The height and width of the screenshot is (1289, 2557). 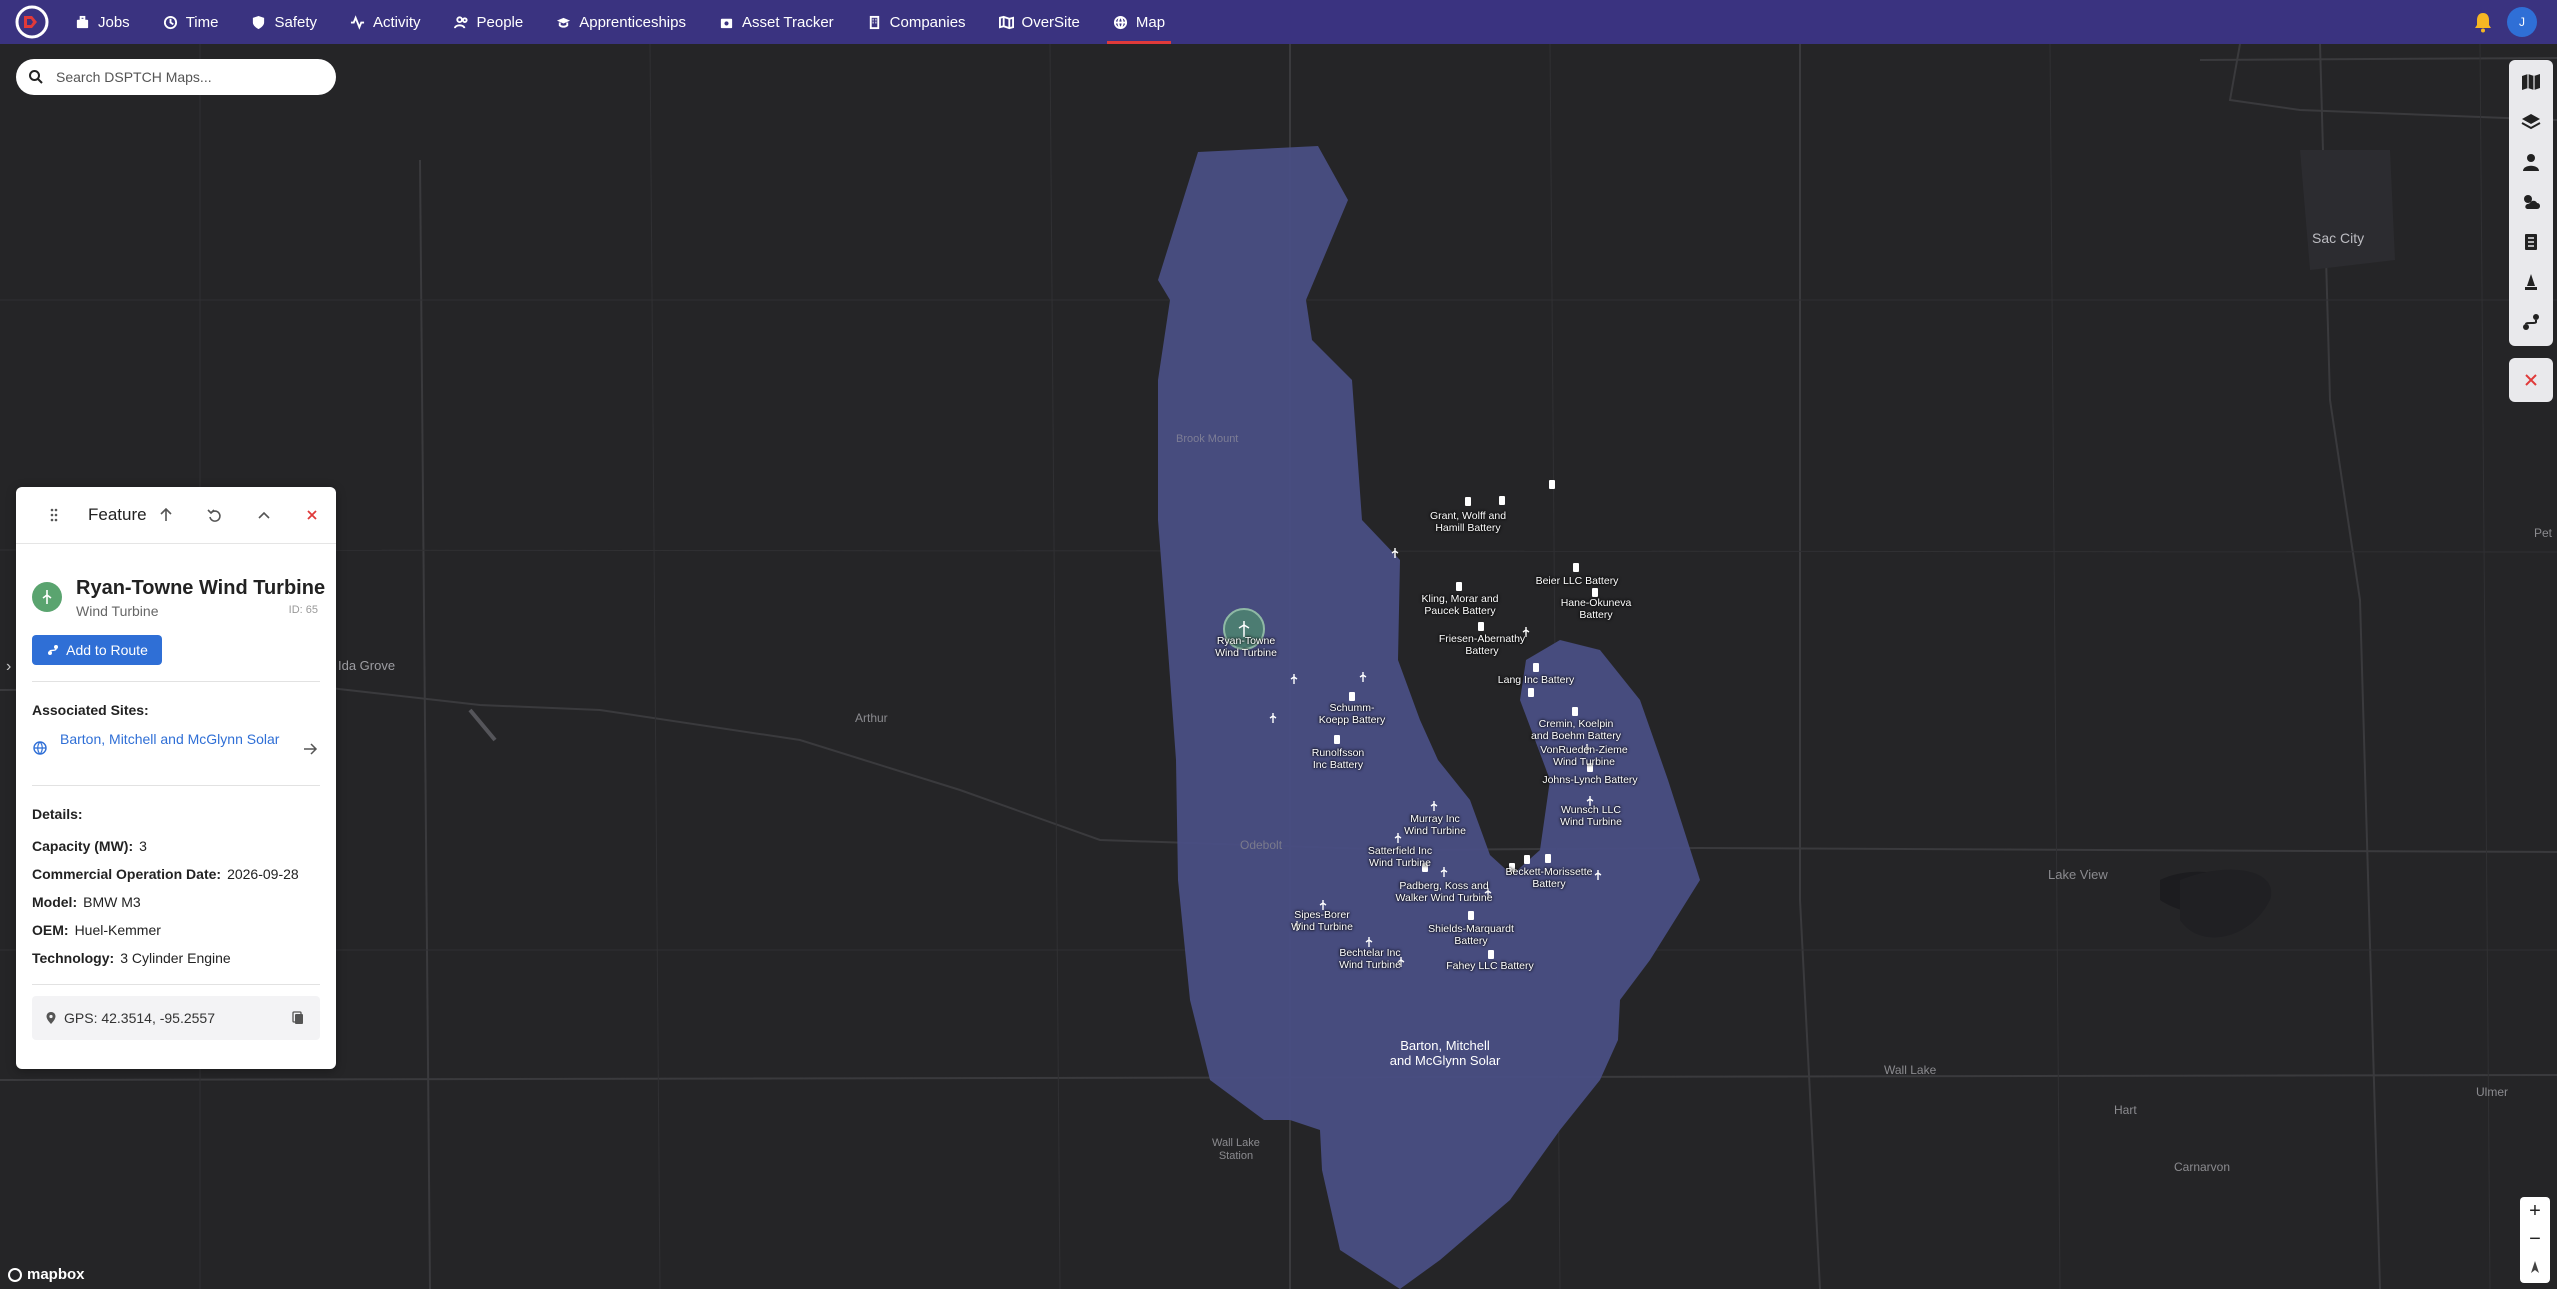 What do you see at coordinates (114, 22) in the screenshot?
I see `nav-jobs-label: Jobs` at bounding box center [114, 22].